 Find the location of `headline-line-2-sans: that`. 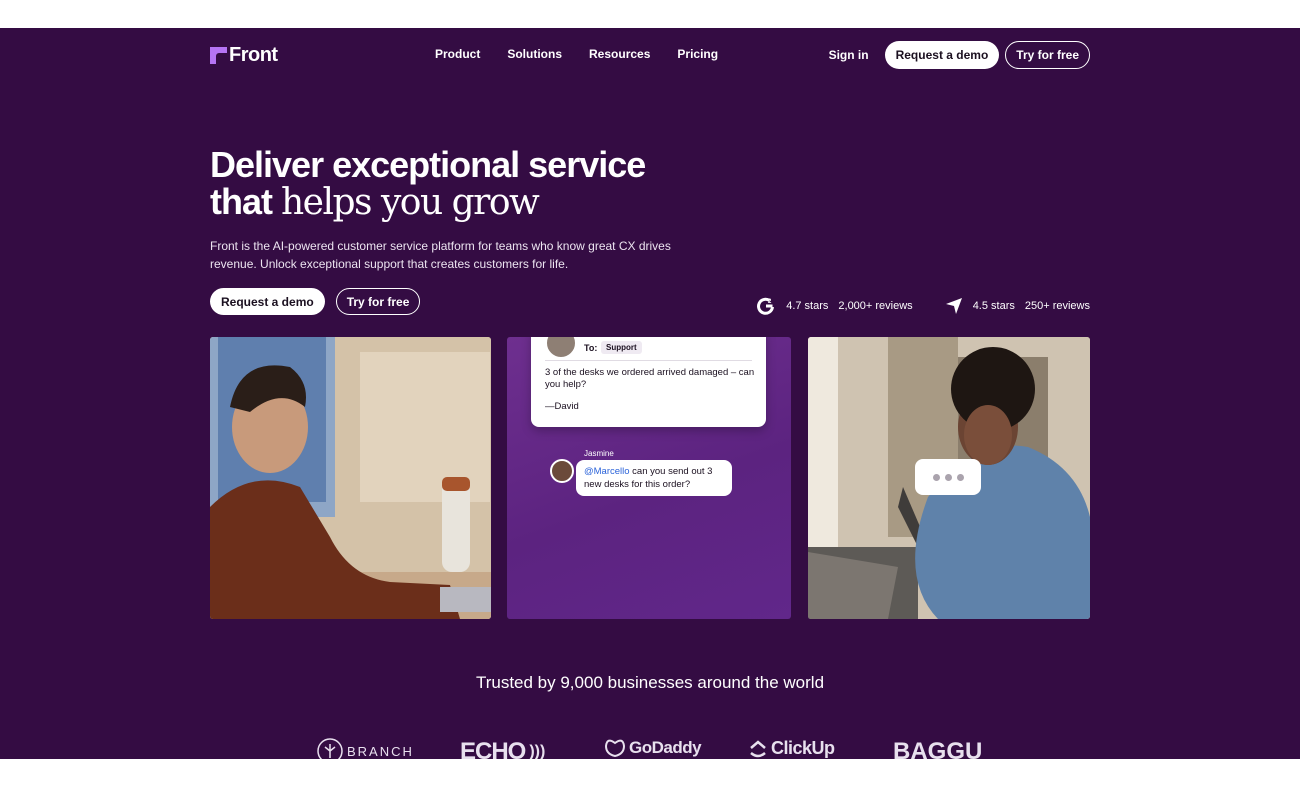

headline-line-2-sans: that is located at coordinates (245, 201).